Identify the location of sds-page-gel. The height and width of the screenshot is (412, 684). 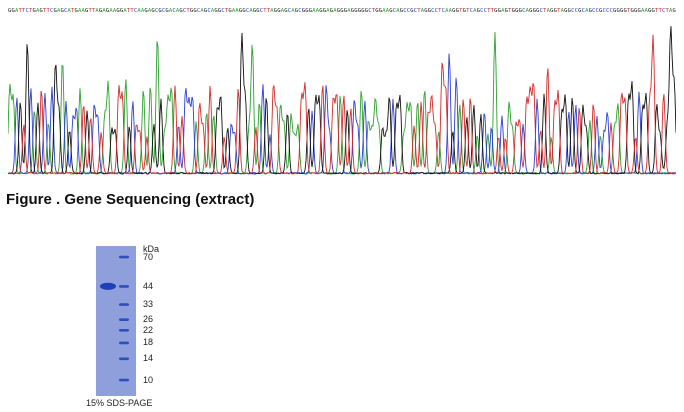
(116, 321).